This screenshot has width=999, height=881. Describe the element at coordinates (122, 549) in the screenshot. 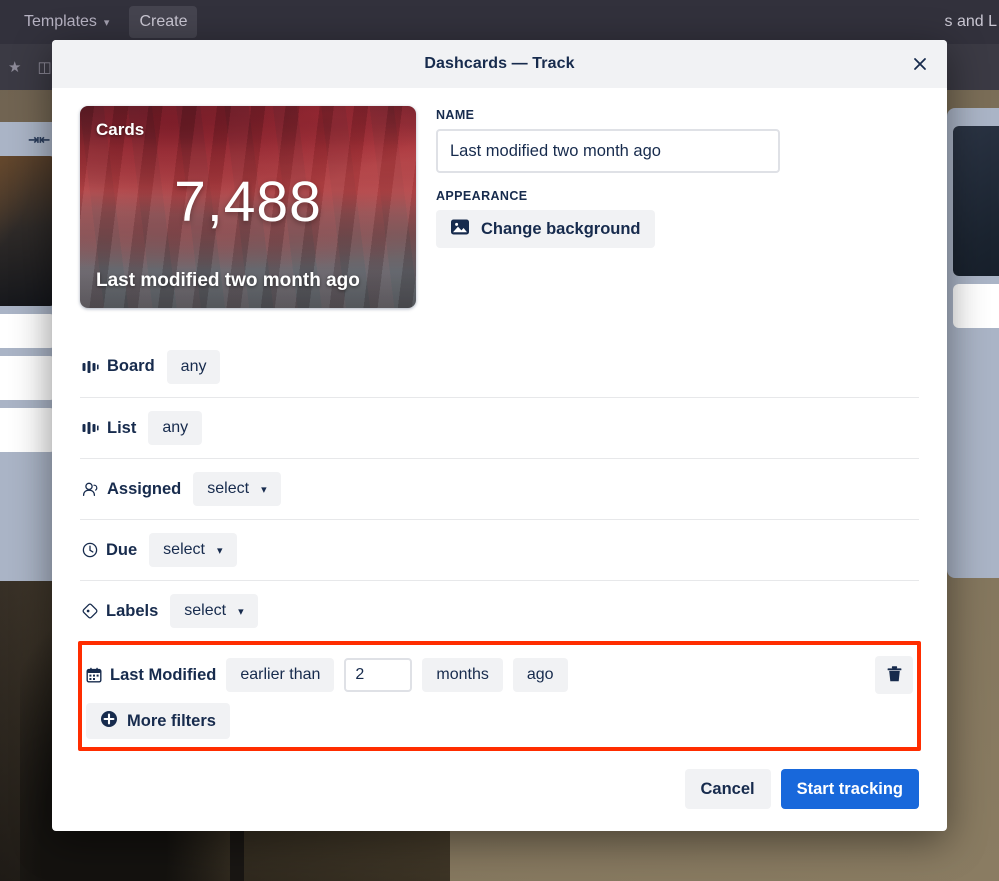

I see `filter-name: Due` at that location.